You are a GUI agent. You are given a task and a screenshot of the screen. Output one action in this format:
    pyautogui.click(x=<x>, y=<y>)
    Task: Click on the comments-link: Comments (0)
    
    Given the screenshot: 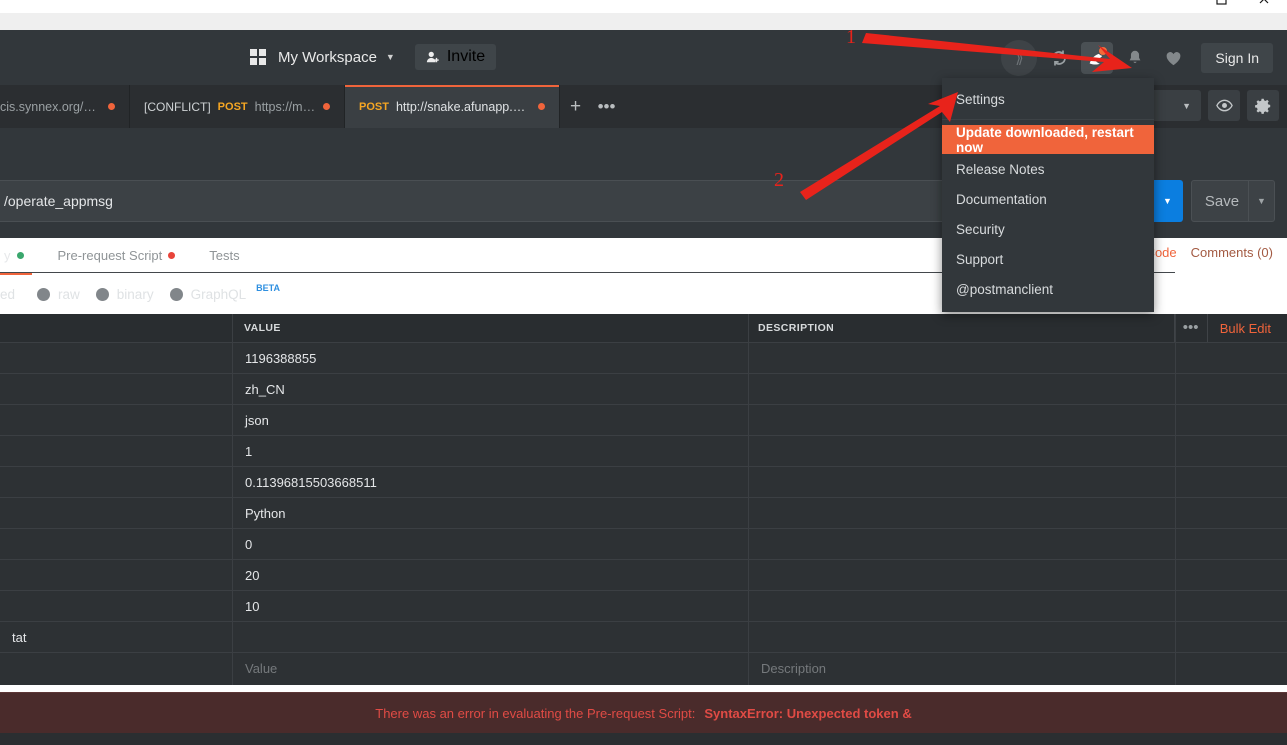 What is the action you would take?
    pyautogui.click(x=1232, y=252)
    